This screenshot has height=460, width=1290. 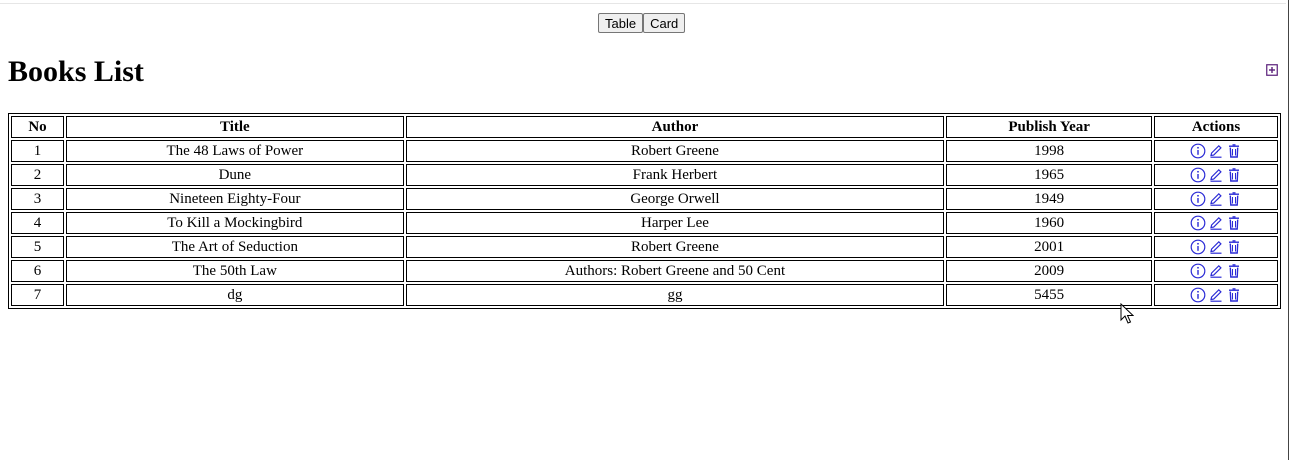 I want to click on table-row: 3 Nineteen Eighty-Four George Orwell 1949, so click(x=644, y=199).